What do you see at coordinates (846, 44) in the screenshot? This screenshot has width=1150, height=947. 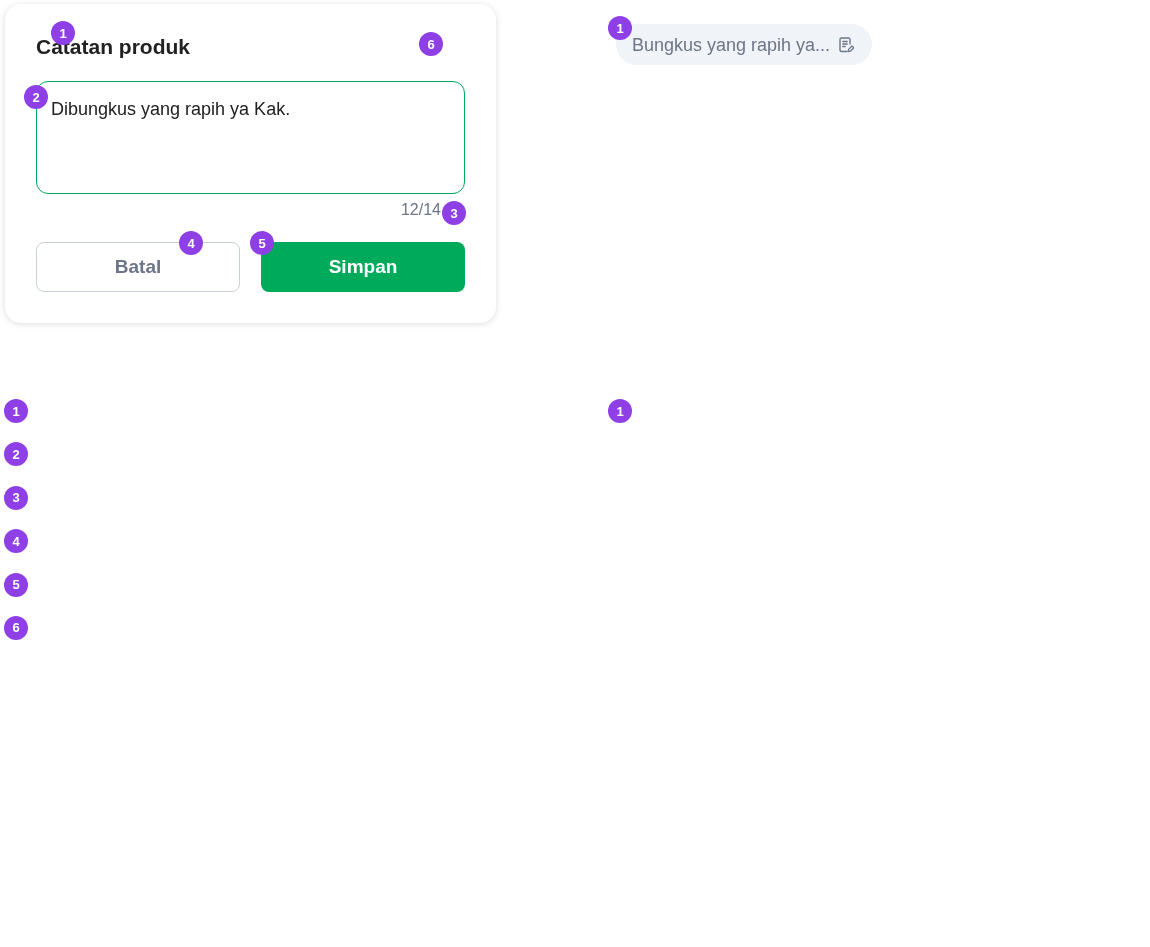 I see `note-edit-icon` at bounding box center [846, 44].